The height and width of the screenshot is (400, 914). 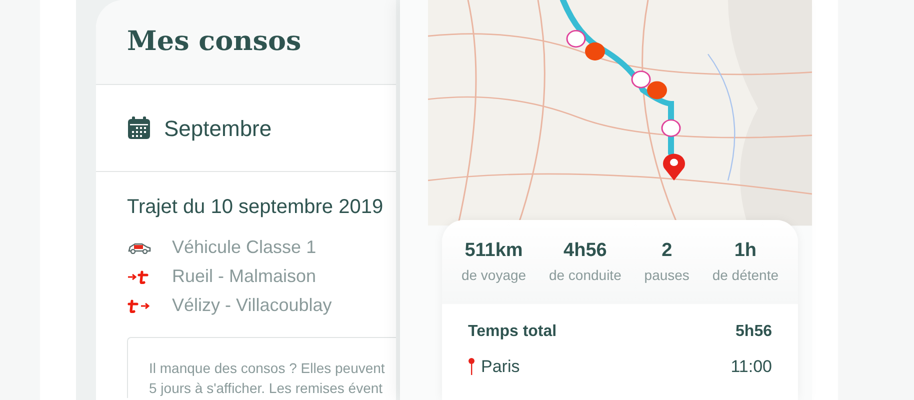 I want to click on total-time-value: 5h56, so click(x=754, y=332).